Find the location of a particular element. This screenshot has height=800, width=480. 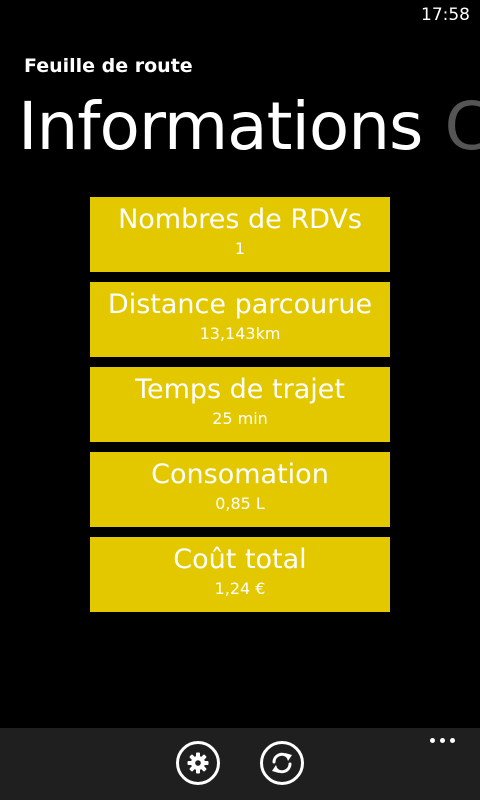

tile-value: 1,24 € is located at coordinates (240, 588).